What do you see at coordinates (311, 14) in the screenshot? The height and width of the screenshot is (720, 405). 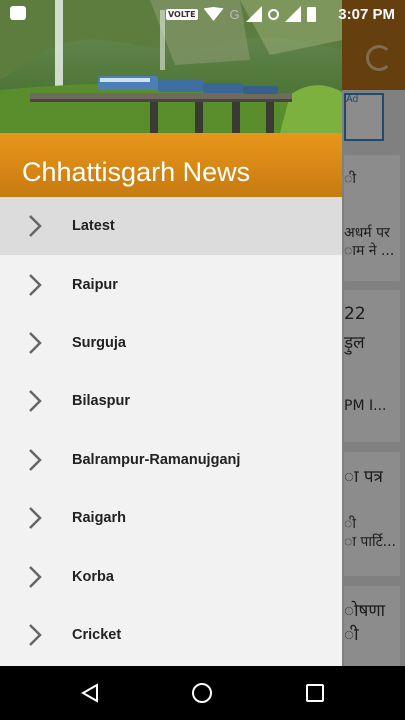 I see `battery-icon` at bounding box center [311, 14].